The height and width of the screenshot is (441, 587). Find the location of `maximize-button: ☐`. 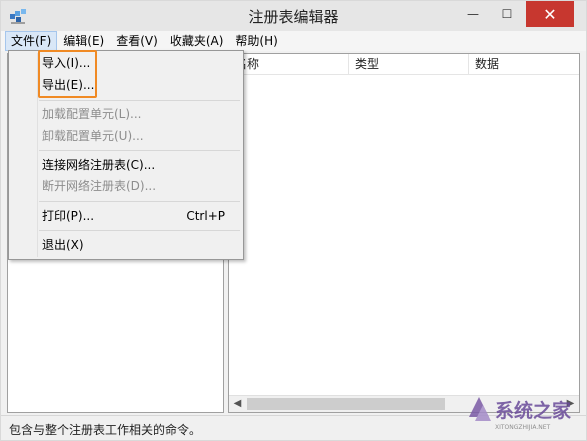

maximize-button: ☐ is located at coordinates (507, 14).